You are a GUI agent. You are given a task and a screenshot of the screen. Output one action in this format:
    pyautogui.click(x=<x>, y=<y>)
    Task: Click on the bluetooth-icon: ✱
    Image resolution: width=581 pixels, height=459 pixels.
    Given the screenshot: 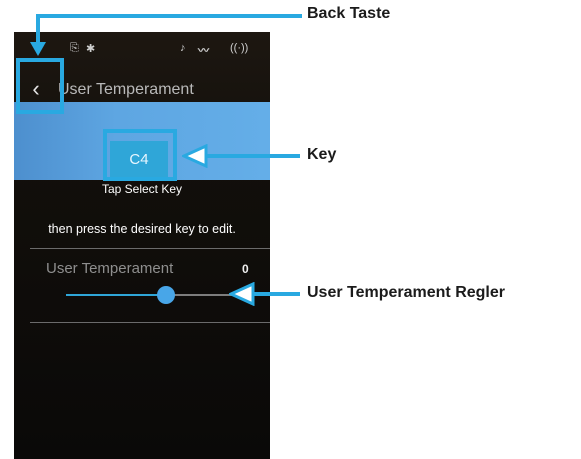 What is the action you would take?
    pyautogui.click(x=91, y=49)
    